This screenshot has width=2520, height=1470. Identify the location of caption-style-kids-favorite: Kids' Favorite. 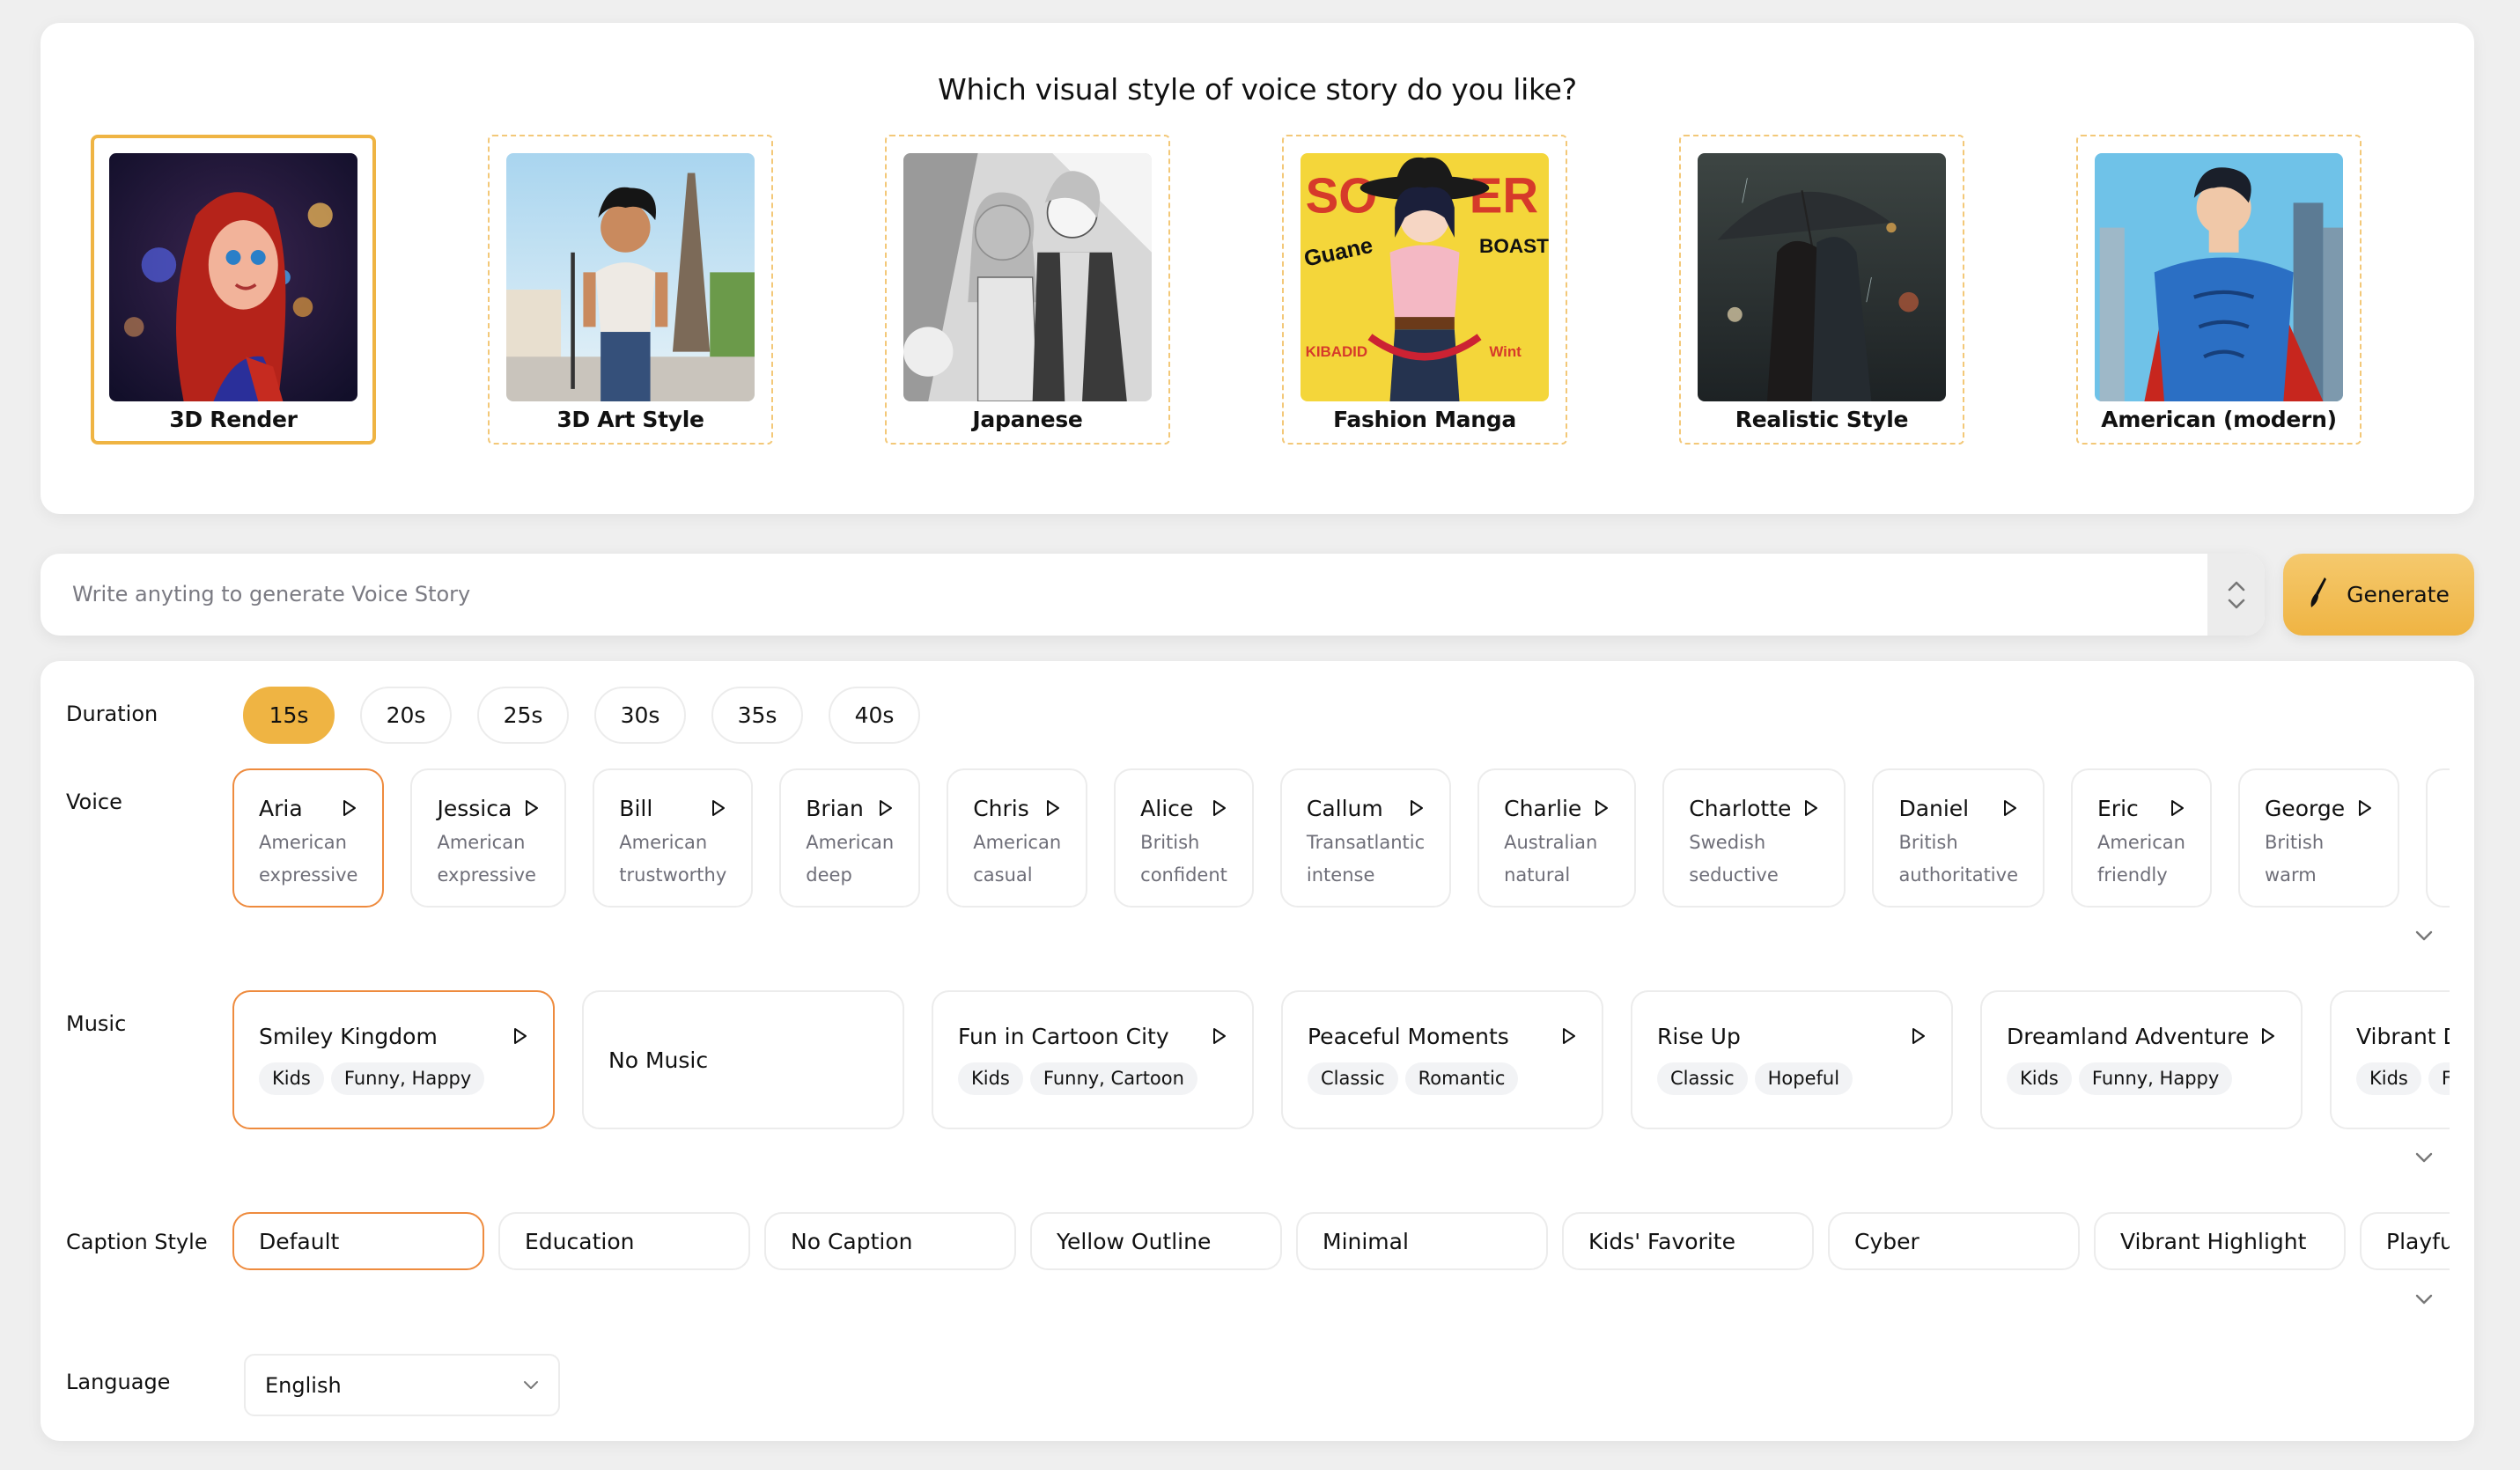
(1688, 1241).